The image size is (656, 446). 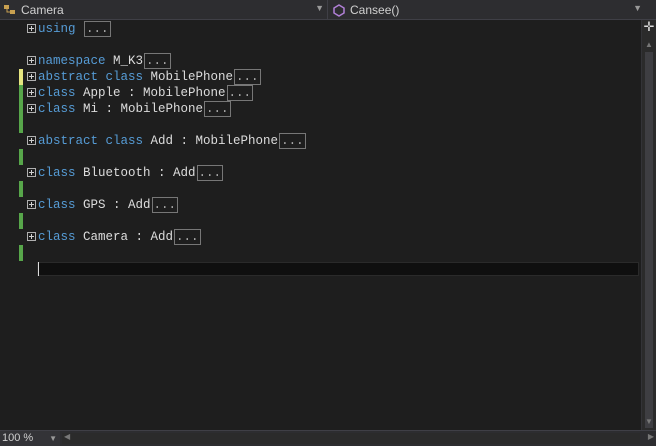 What do you see at coordinates (113, 205) in the screenshot?
I see `code-text: GPS : Add` at bounding box center [113, 205].